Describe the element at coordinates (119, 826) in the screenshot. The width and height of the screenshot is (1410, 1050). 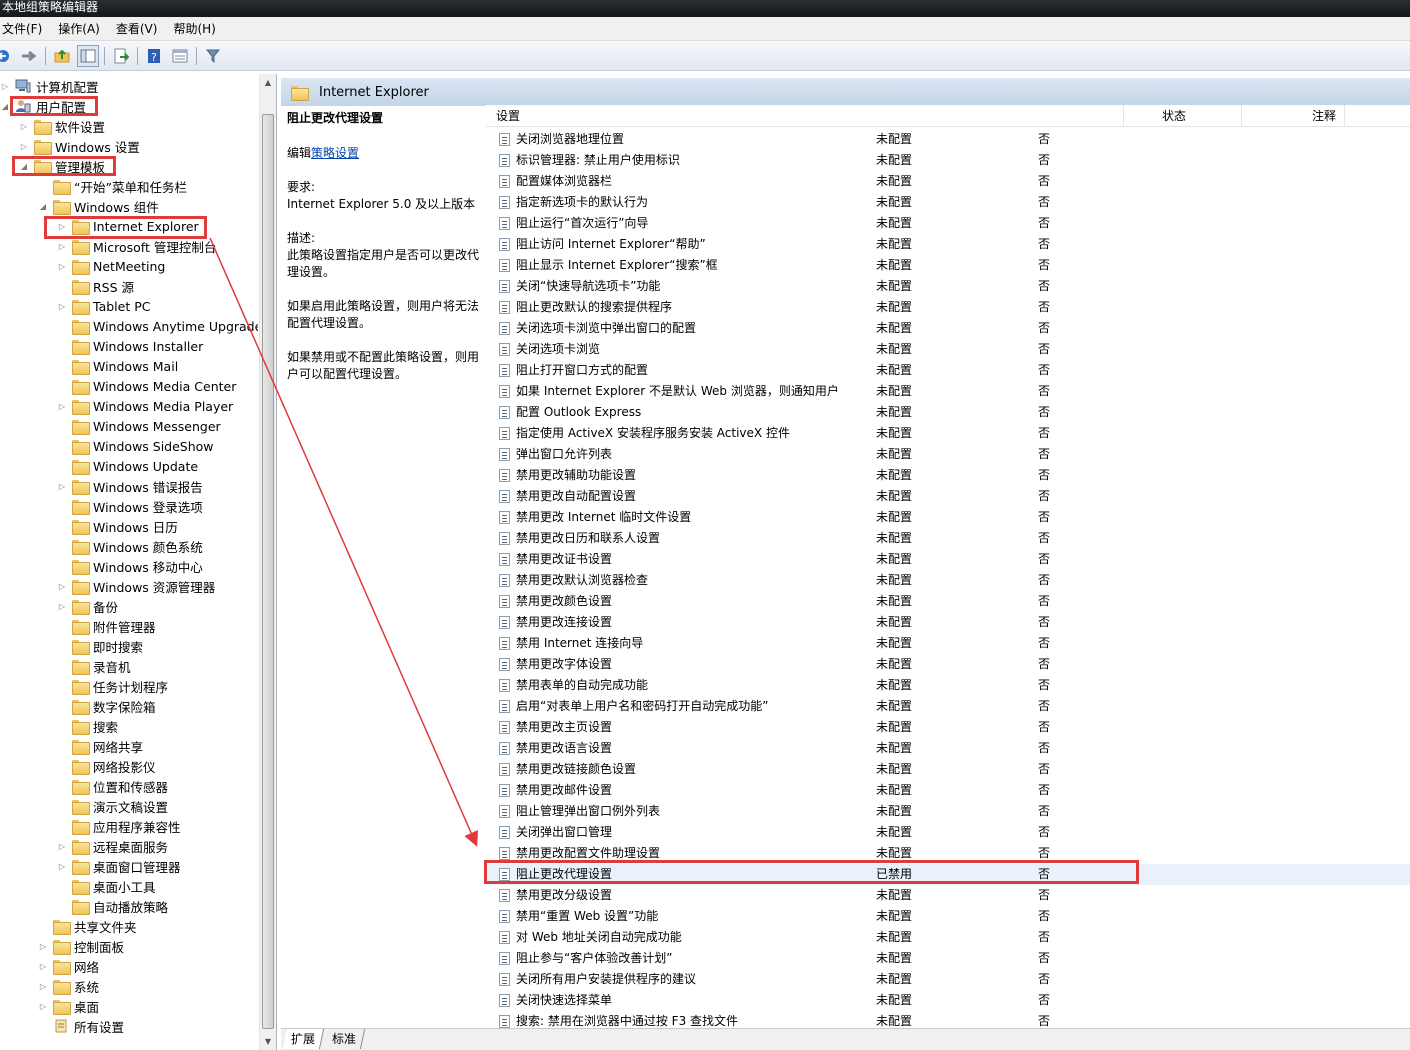
I see `tree-item: 应用程序兼容性` at that location.